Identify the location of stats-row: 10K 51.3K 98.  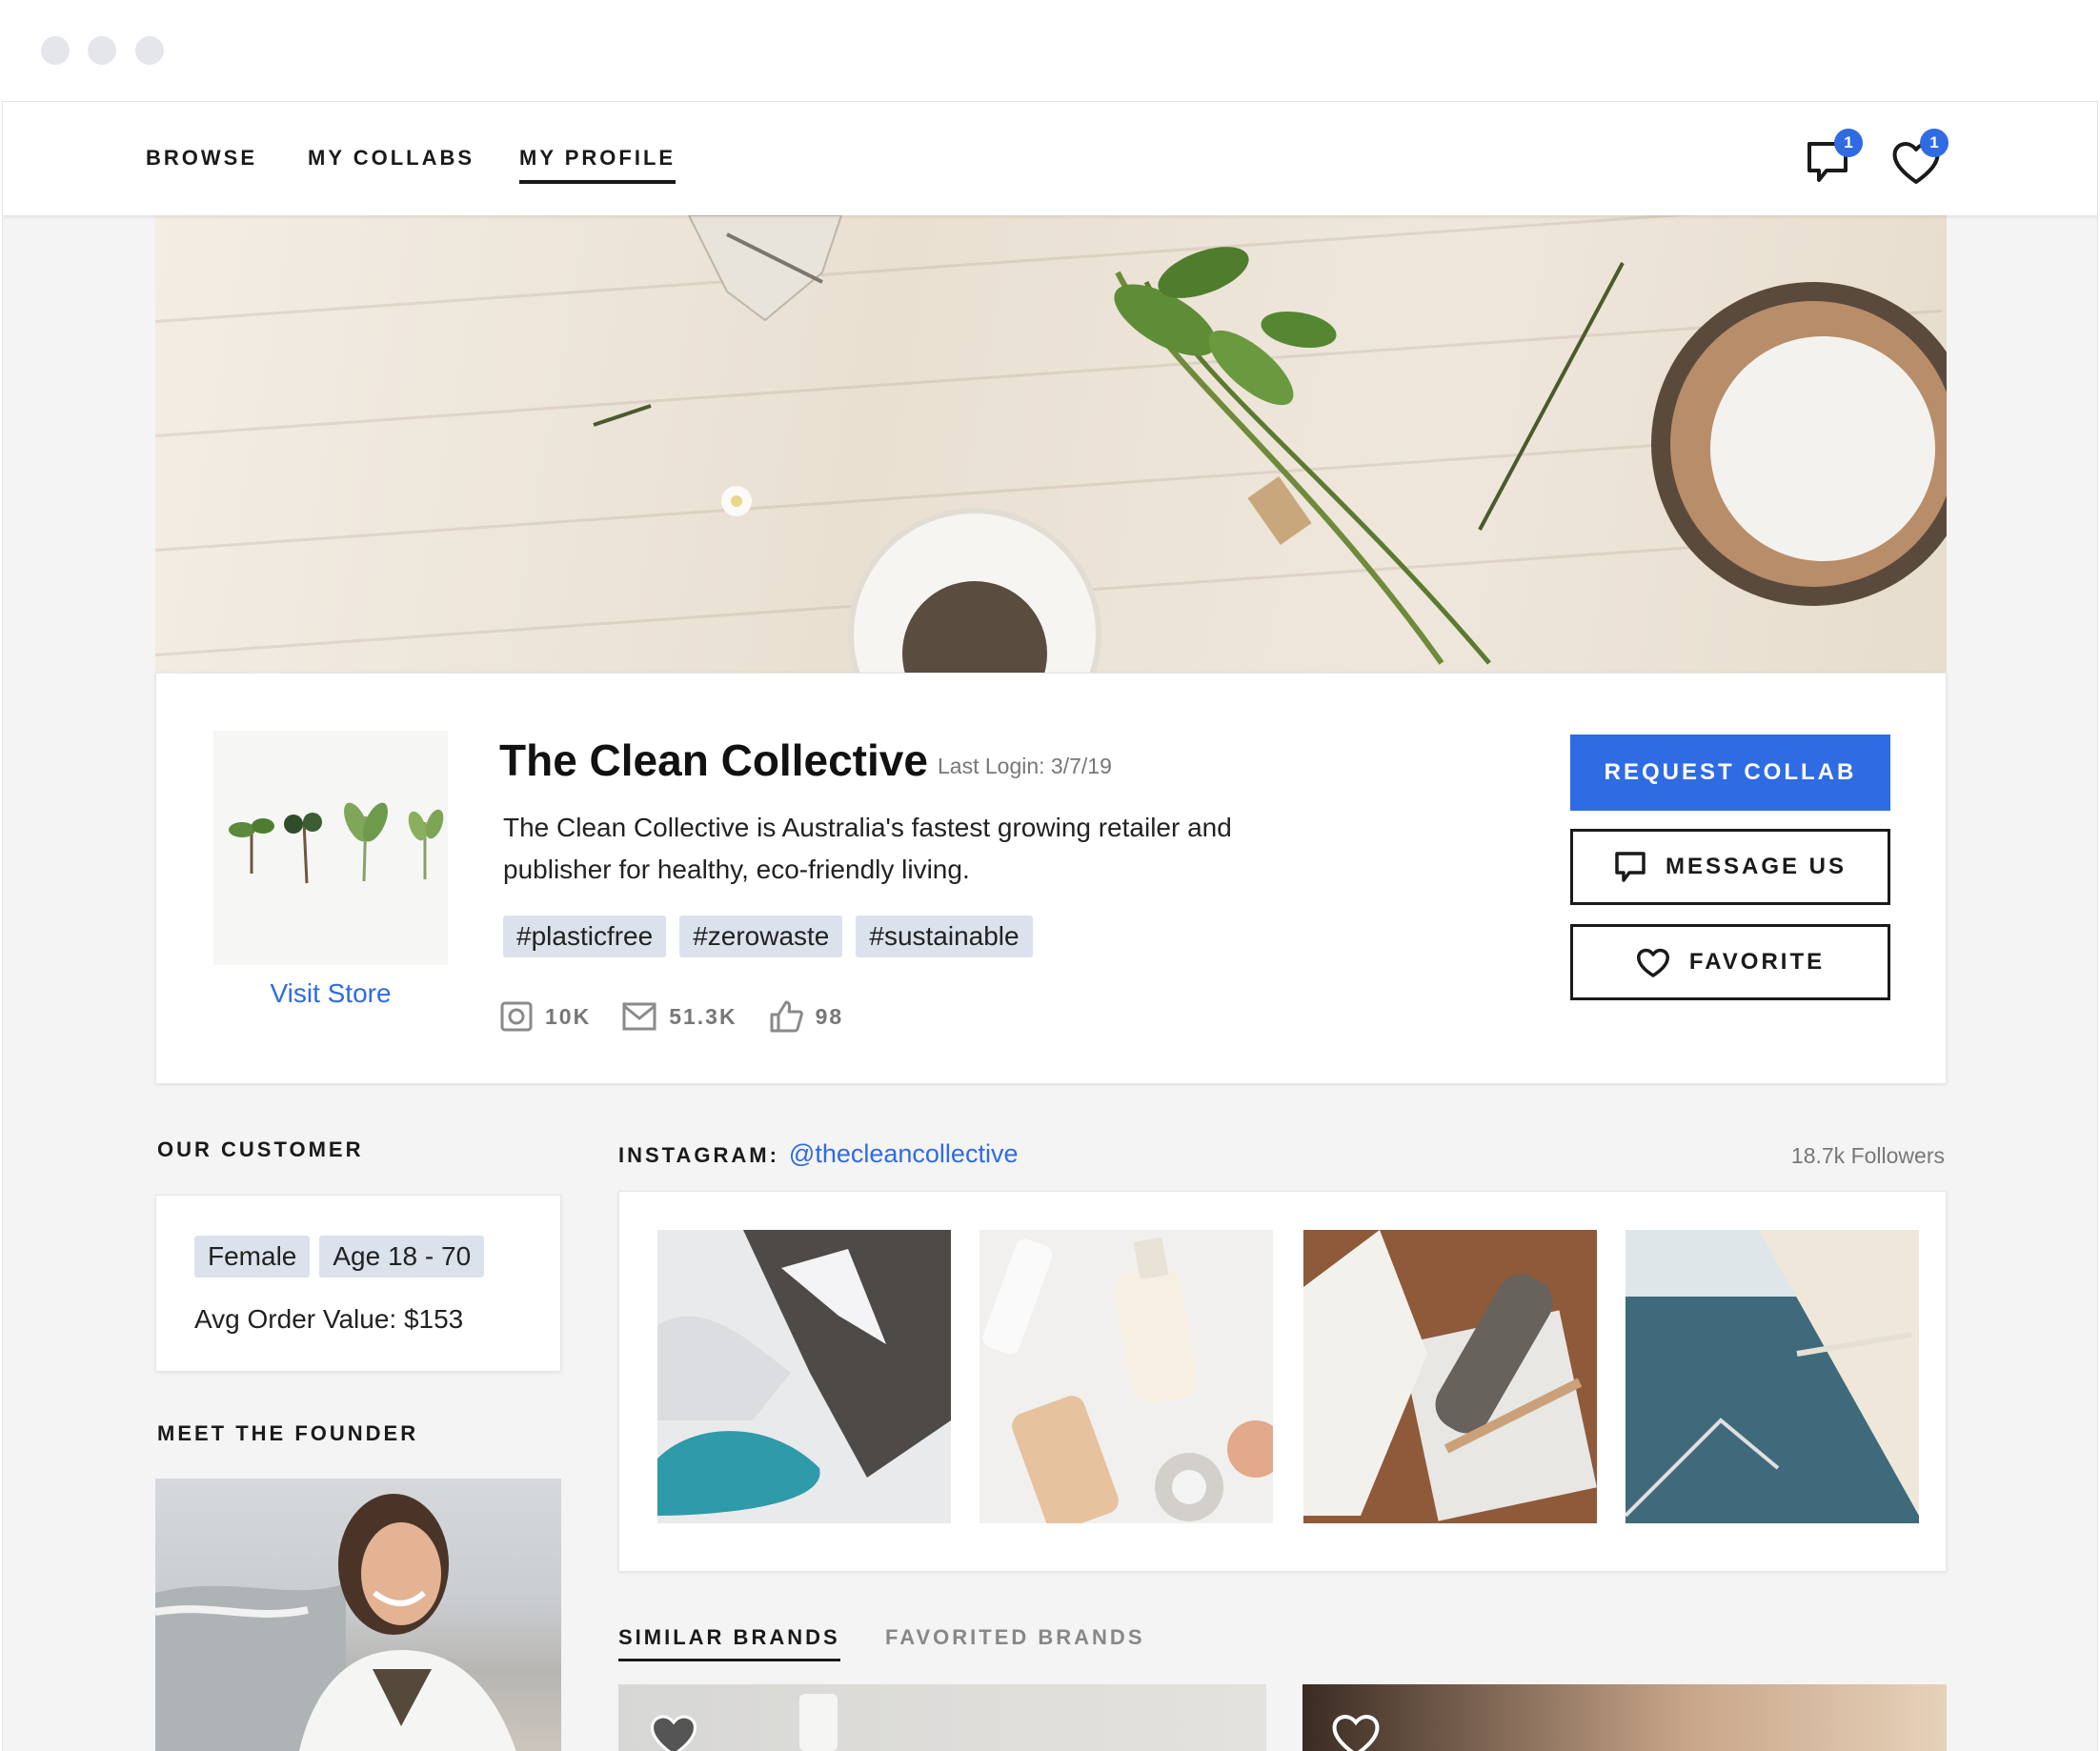
(686, 1017).